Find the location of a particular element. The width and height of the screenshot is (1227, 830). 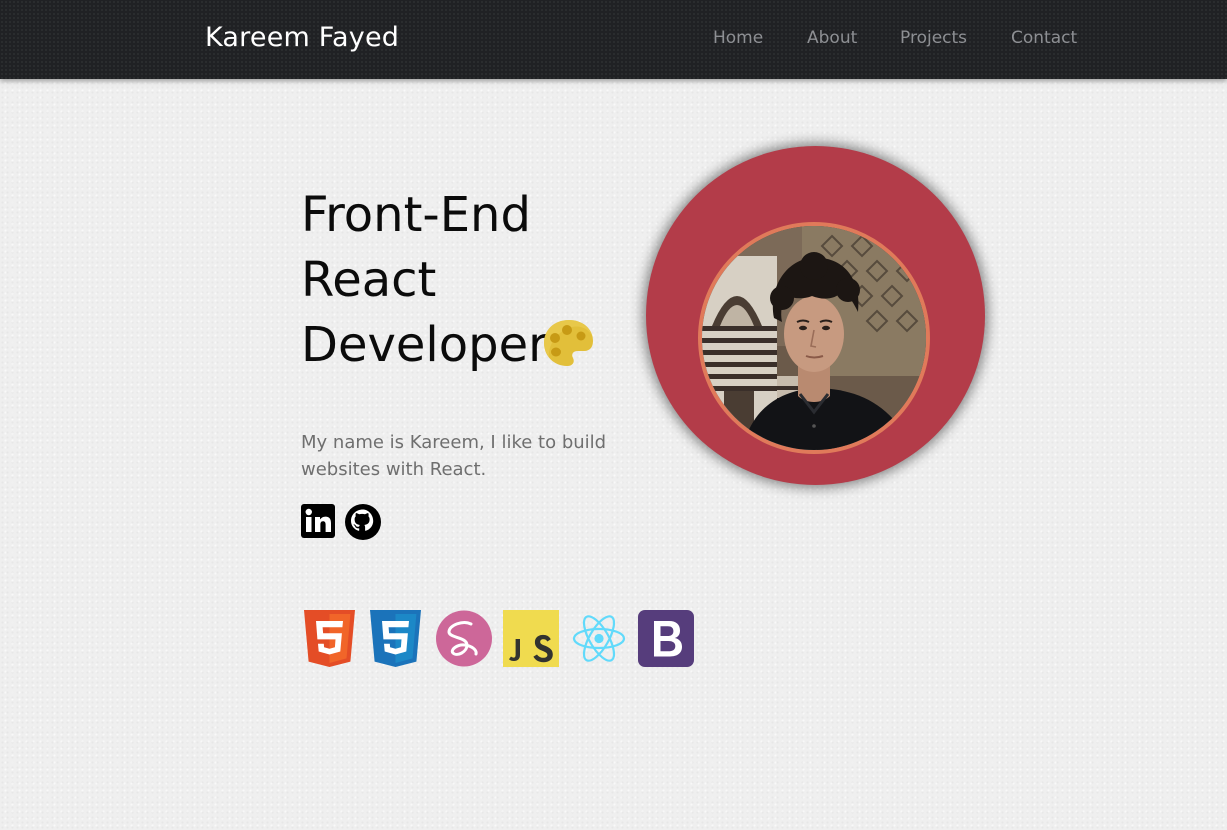

hero-title-line: Developer is located at coordinates (424, 345).